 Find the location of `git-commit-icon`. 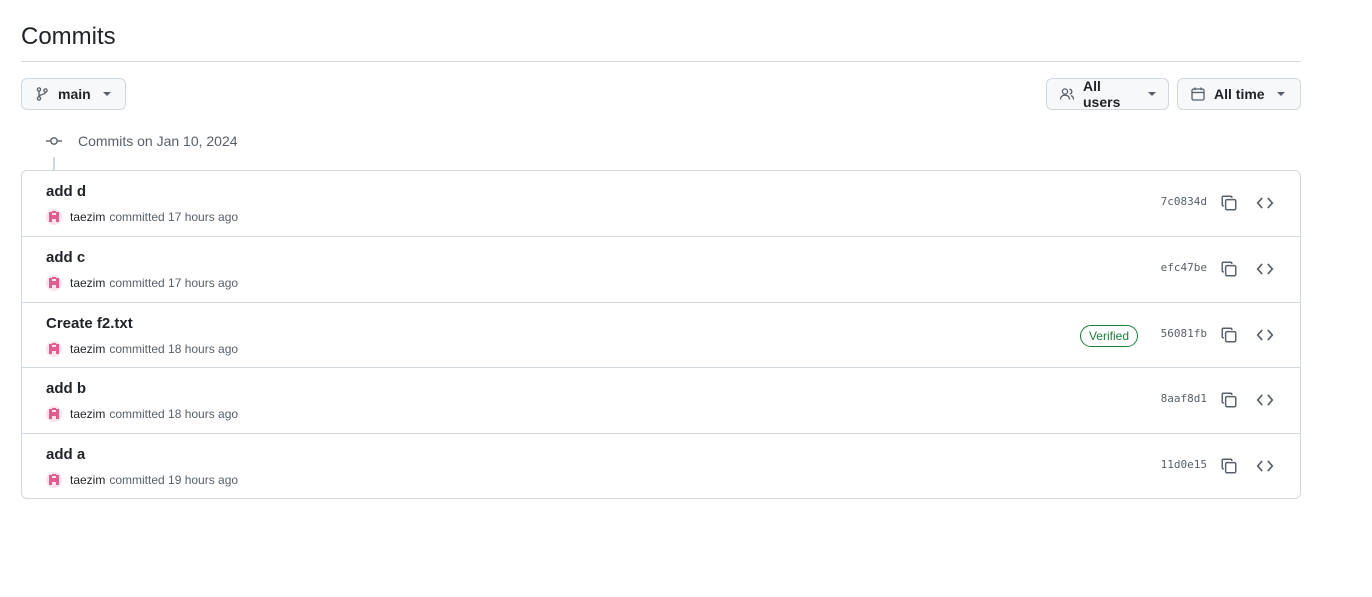

git-commit-icon is located at coordinates (54, 141).